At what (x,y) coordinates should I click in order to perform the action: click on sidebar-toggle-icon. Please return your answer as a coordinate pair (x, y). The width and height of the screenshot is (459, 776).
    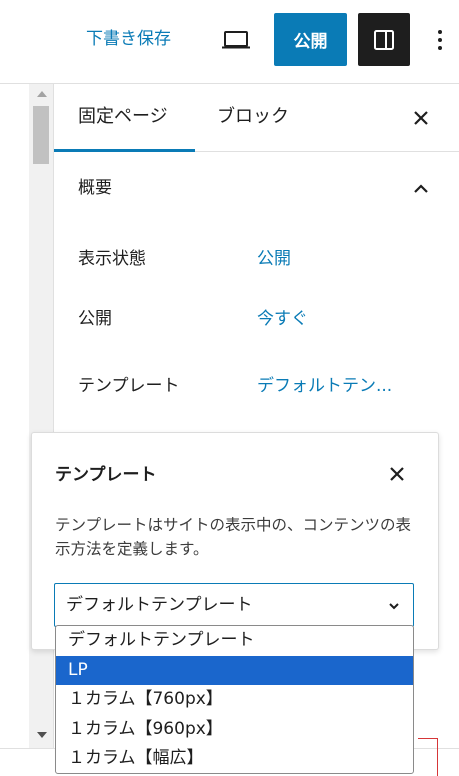
    Looking at the image, I should click on (384, 39).